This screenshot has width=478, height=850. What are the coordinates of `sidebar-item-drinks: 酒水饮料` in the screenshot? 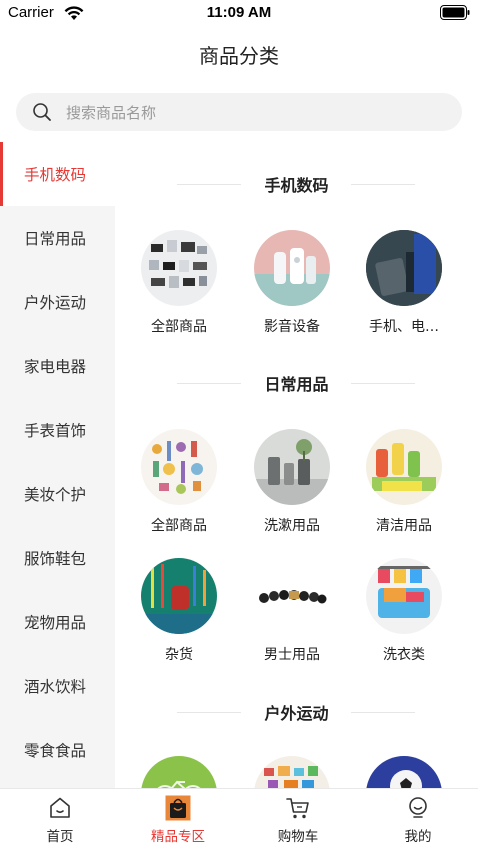 It's located at (57, 686).